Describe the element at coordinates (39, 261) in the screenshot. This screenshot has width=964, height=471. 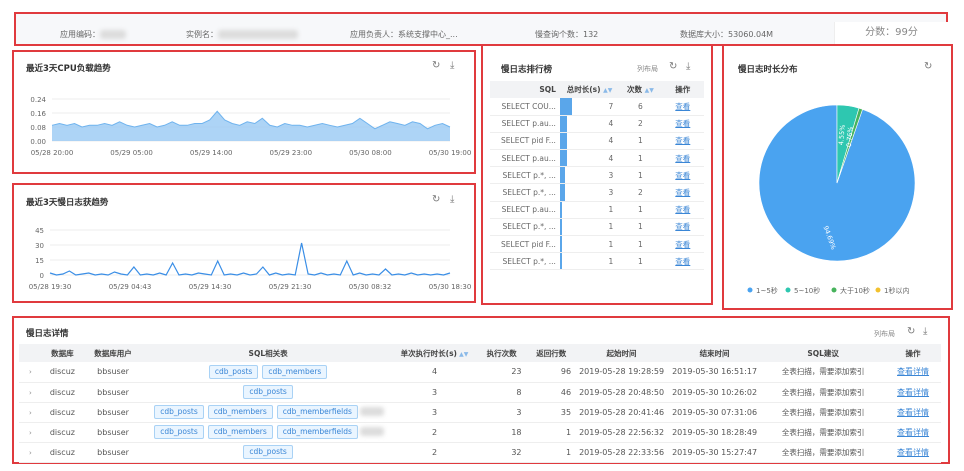
I see `y-tick-label: 15` at that location.